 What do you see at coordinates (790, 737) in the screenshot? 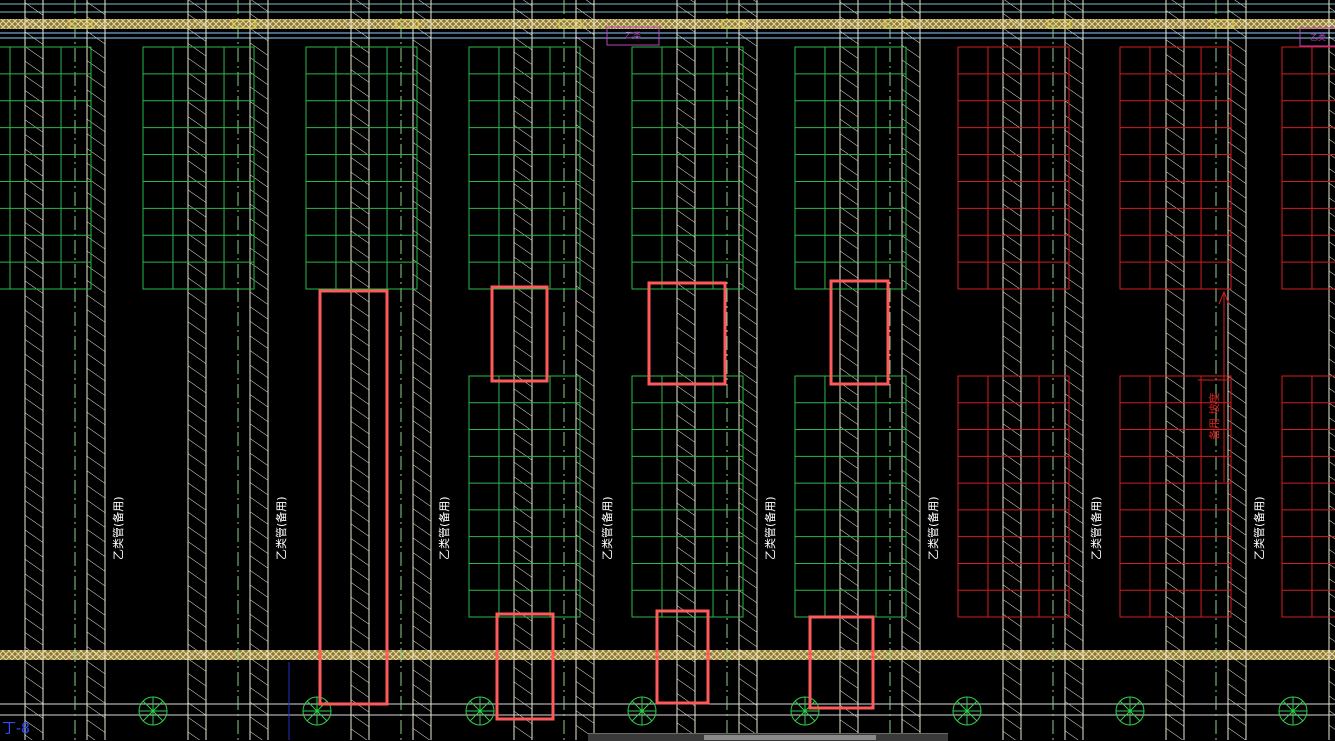
I see `scrollbar-thumb` at bounding box center [790, 737].